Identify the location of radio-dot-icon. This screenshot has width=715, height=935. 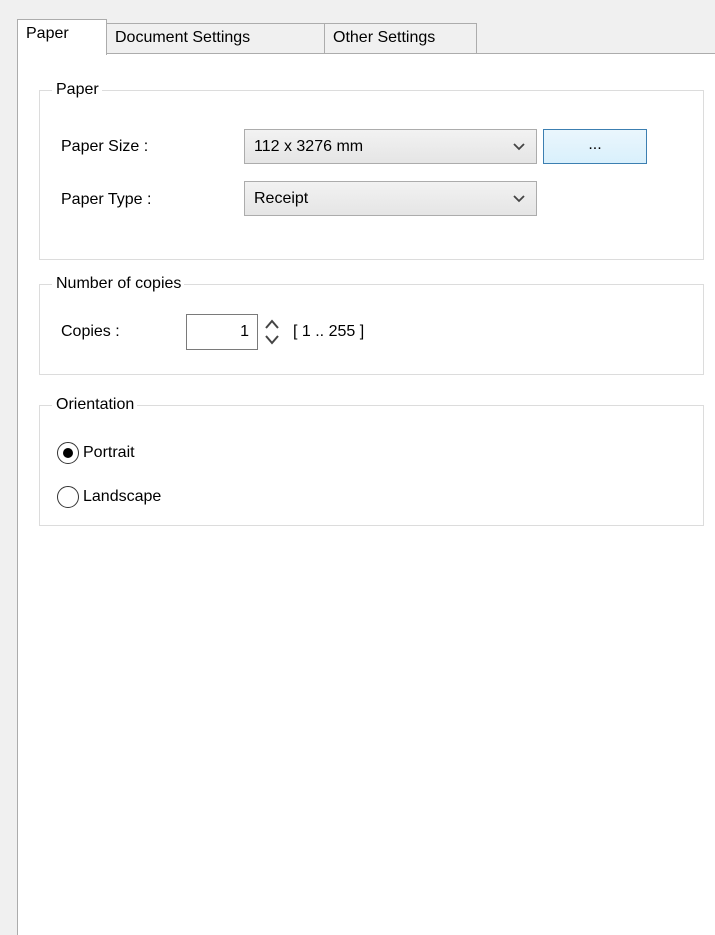
(68, 453).